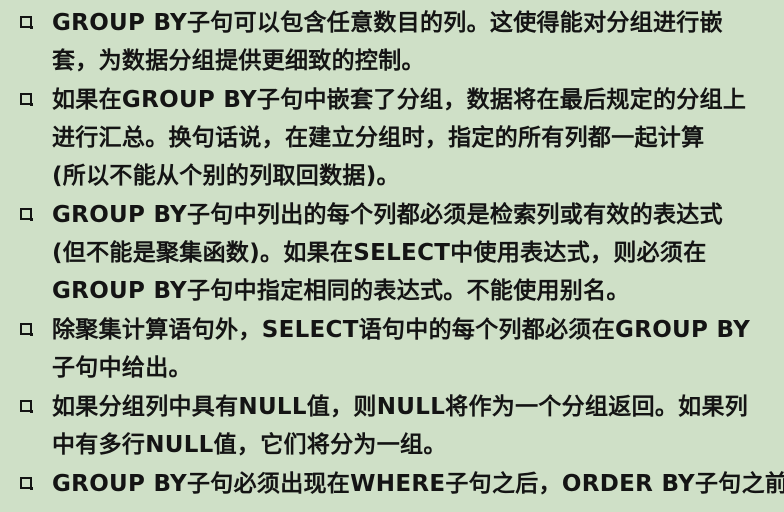  I want to click on text-line: GROUP BY子句必须出现在WHERE子句之后，ORDER BY子句之前。, so click(418, 484).